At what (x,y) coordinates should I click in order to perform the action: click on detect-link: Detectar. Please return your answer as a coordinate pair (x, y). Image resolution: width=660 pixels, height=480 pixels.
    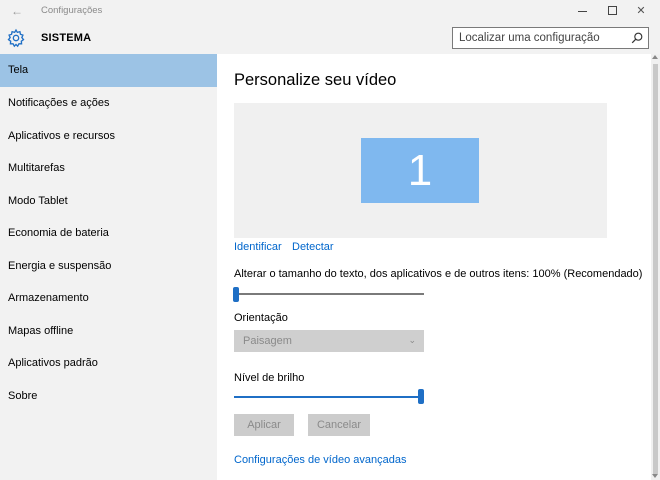
    Looking at the image, I should click on (313, 247).